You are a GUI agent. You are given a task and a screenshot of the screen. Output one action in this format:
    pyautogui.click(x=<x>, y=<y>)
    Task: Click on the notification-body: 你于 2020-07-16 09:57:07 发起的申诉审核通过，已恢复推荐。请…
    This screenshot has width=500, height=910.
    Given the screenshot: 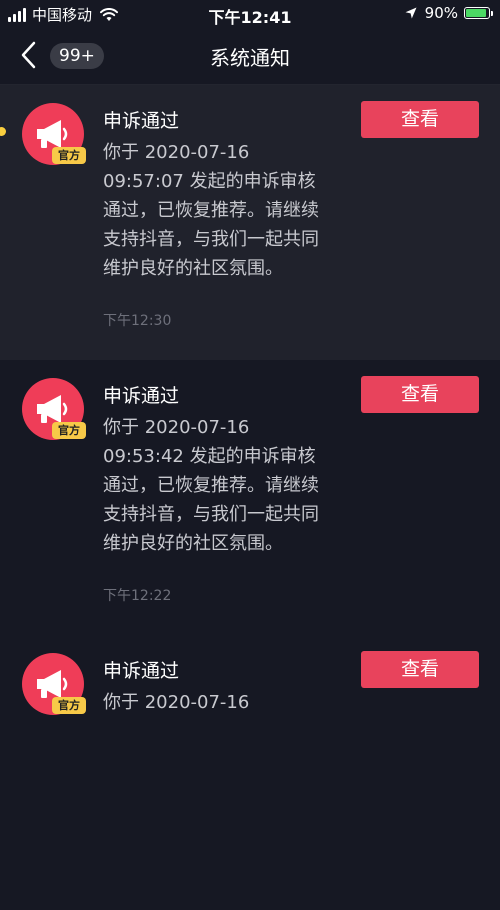 What is the action you would take?
    pyautogui.click(x=211, y=210)
    